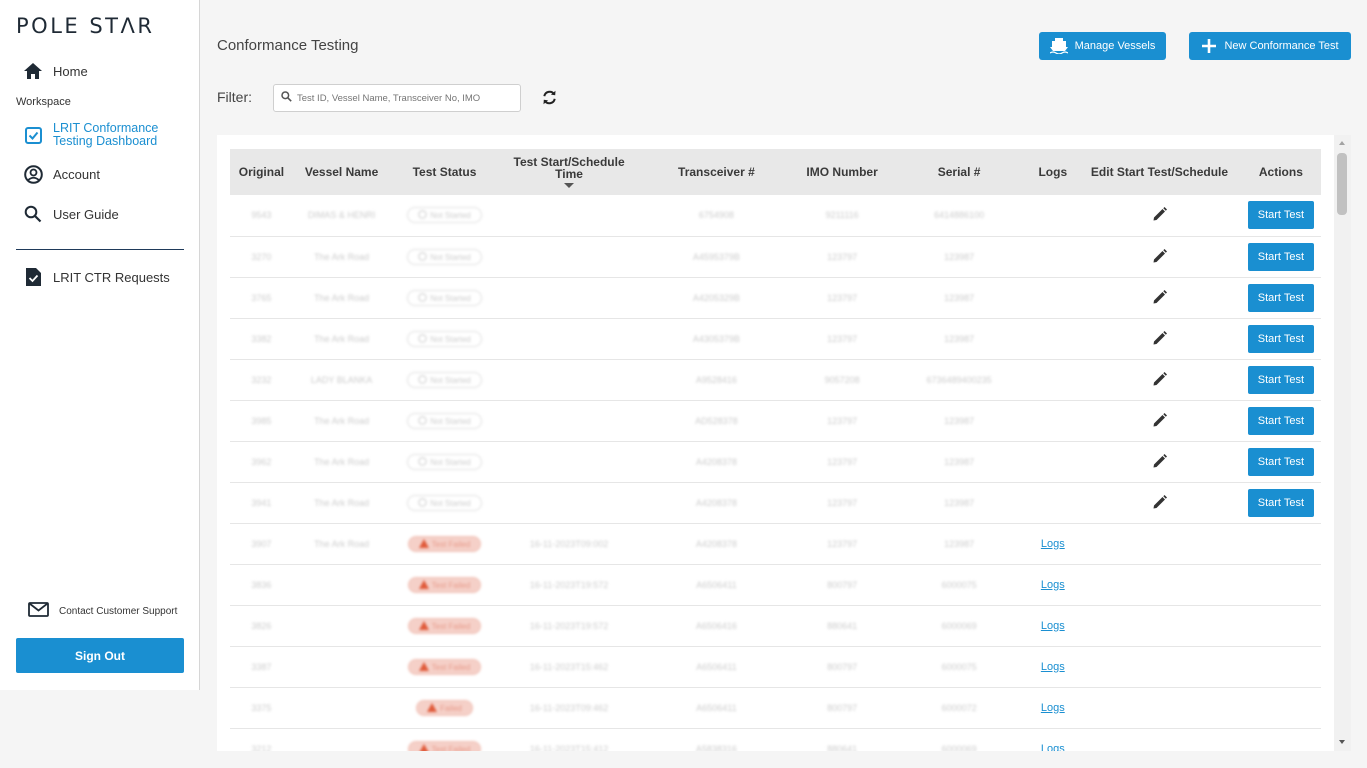 The image size is (1367, 768). I want to click on col-test-start-time: Test Start/Schedule Time, so click(569, 172).